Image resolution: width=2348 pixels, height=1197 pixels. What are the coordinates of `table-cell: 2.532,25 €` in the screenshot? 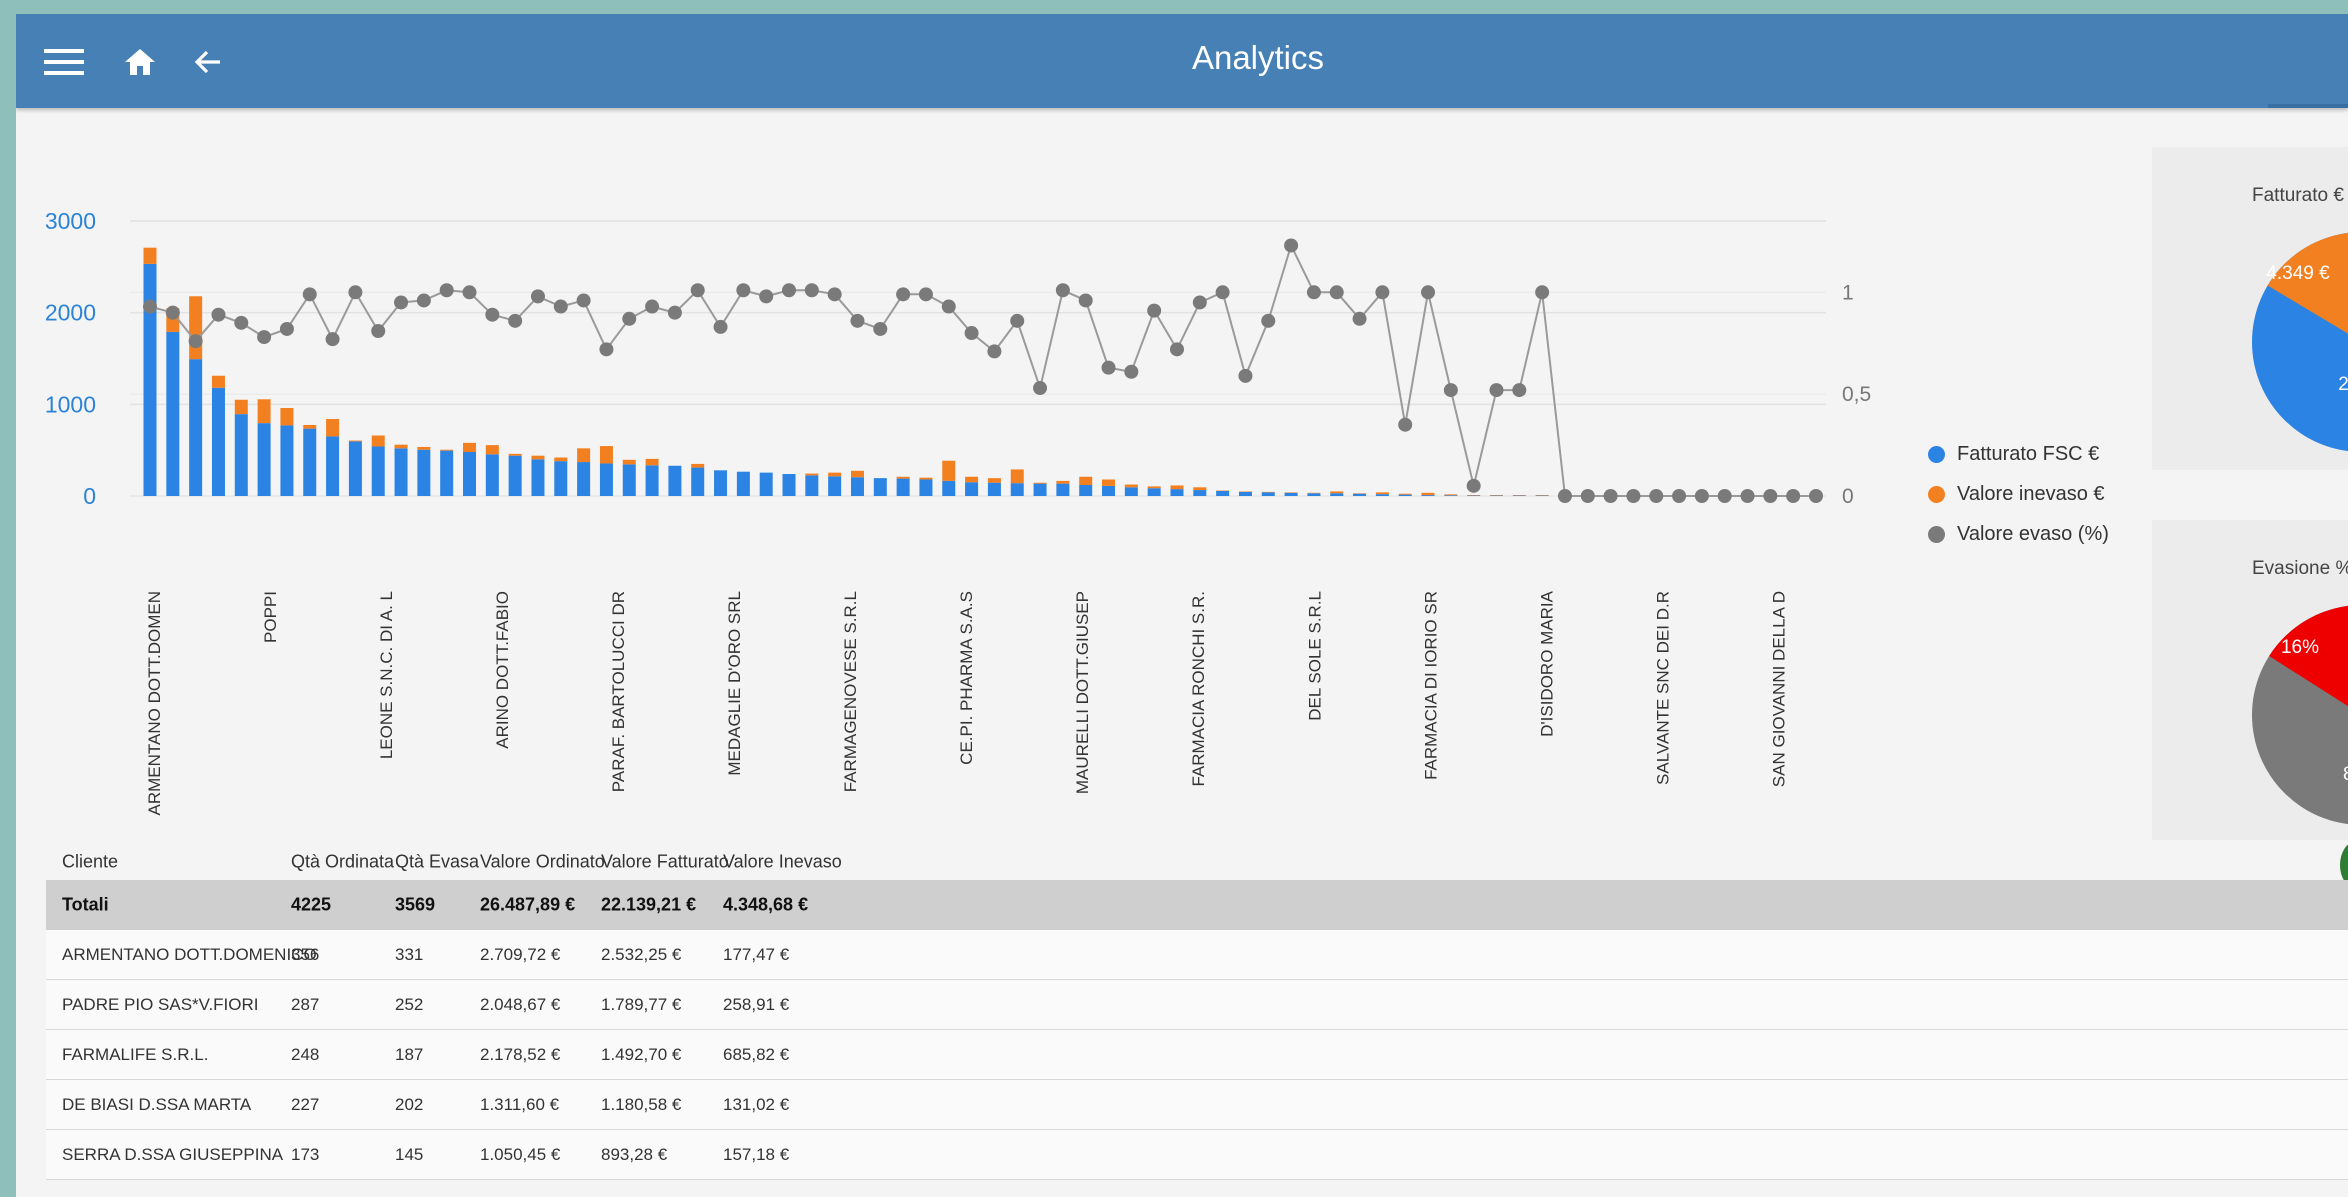 It's located at (641, 954).